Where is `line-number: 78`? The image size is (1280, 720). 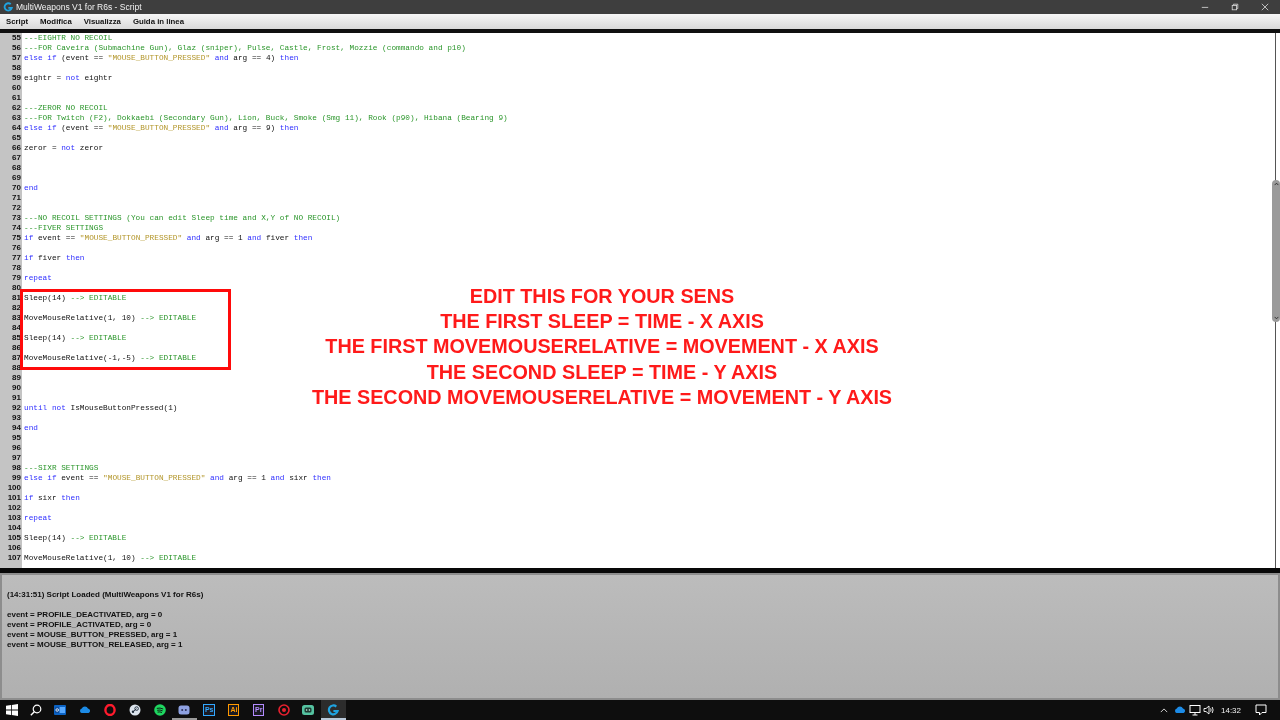 line-number: 78 is located at coordinates (16, 268).